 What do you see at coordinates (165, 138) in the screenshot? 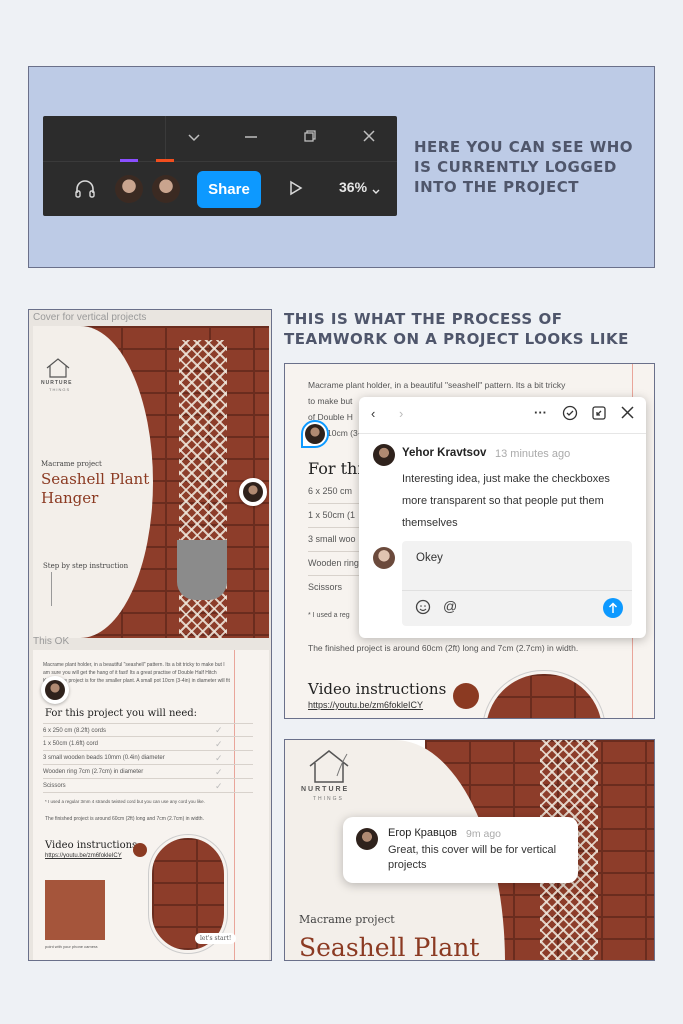
I see `toolbar-separator` at bounding box center [165, 138].